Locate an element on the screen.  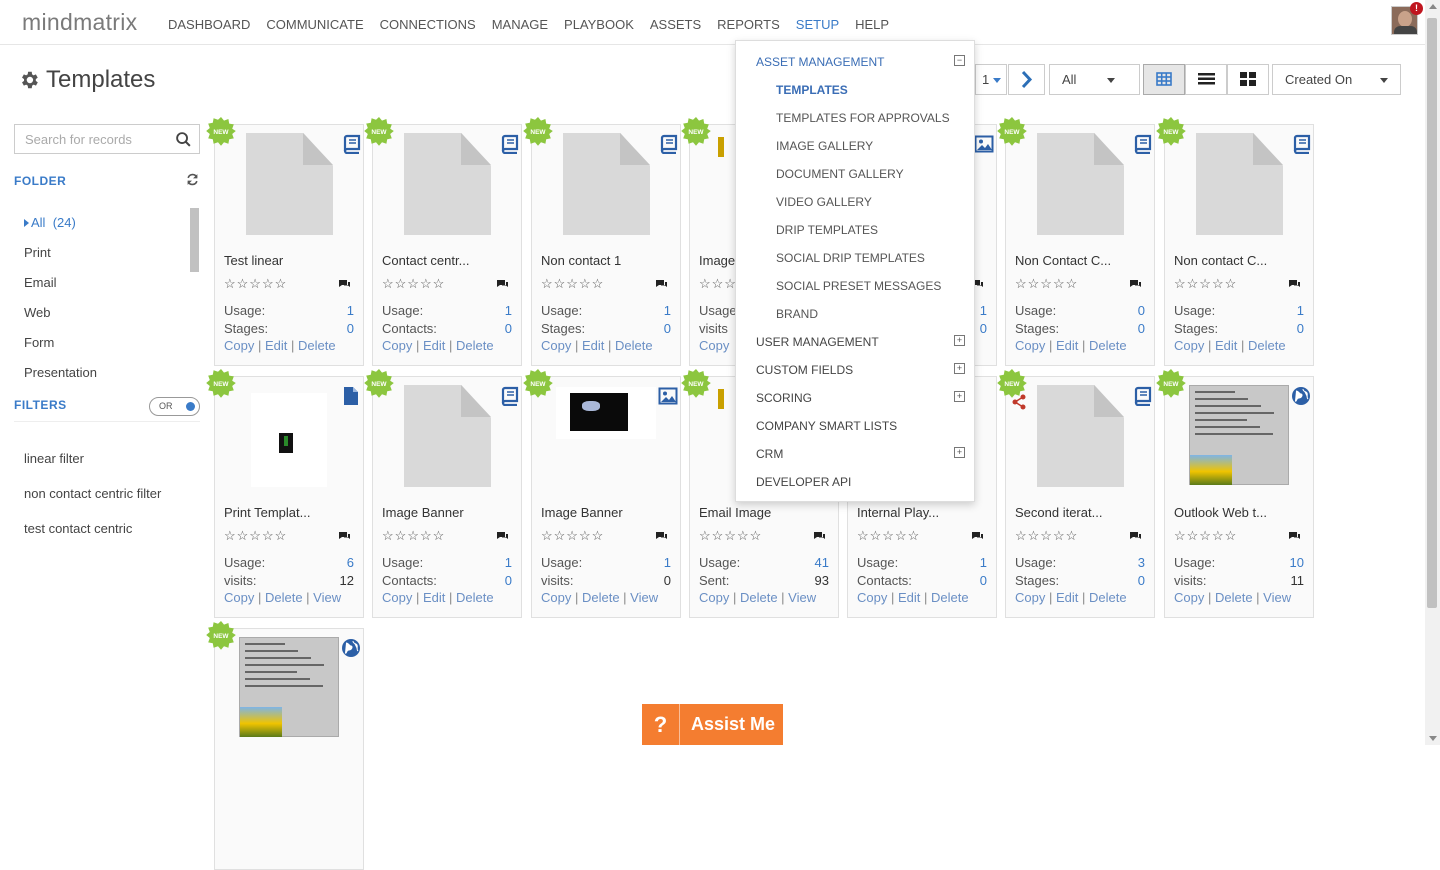
menu-drip-templates: DRIP TEMPLATES is located at coordinates (827, 230).